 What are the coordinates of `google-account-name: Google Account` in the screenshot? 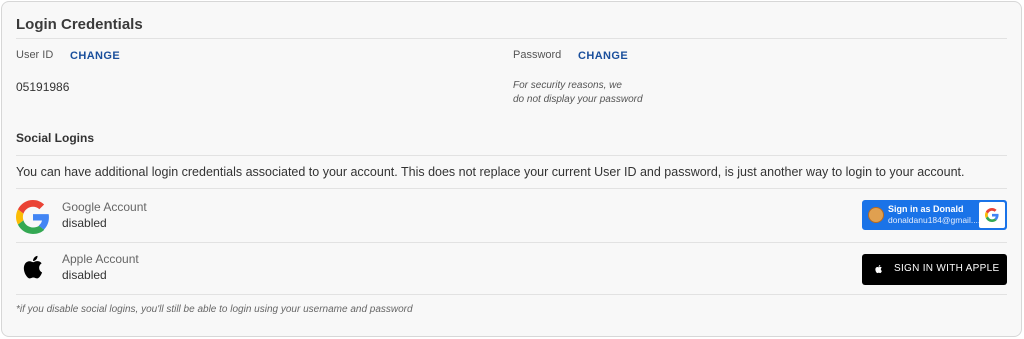 It's located at (104, 207).